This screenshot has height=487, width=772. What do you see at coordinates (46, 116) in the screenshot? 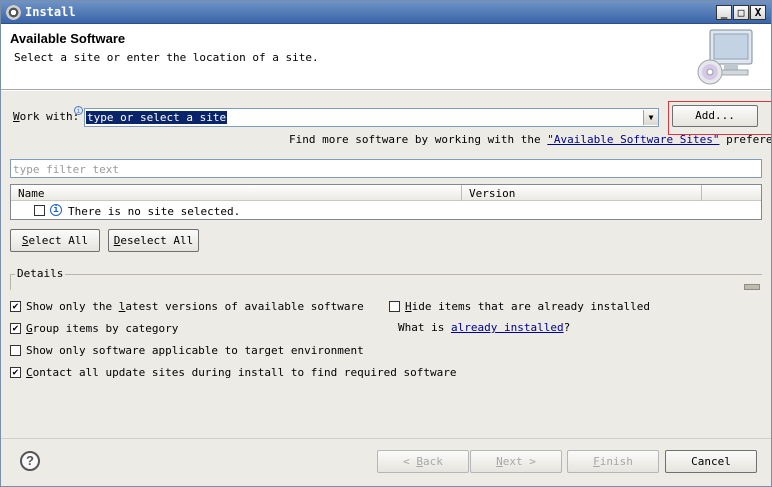
I see `work-with-label: Work with:` at bounding box center [46, 116].